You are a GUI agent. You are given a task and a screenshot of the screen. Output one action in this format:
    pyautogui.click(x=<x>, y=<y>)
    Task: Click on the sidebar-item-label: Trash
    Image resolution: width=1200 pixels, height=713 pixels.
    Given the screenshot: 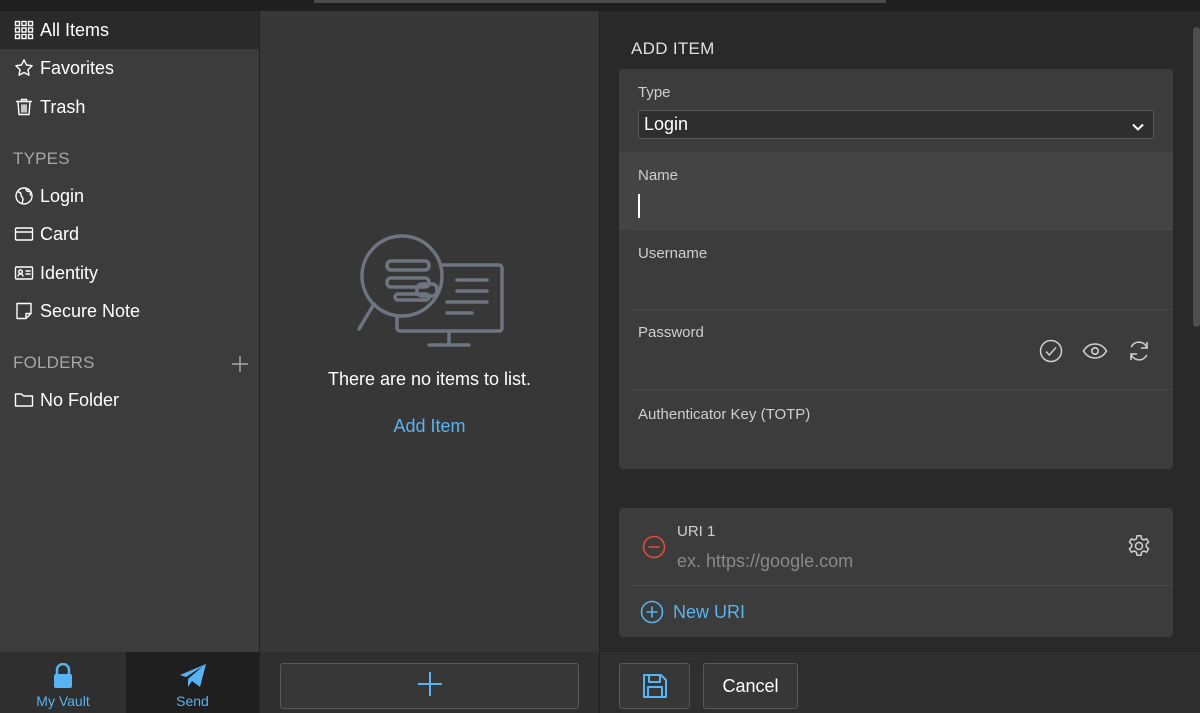 What is the action you would take?
    pyautogui.click(x=63, y=106)
    